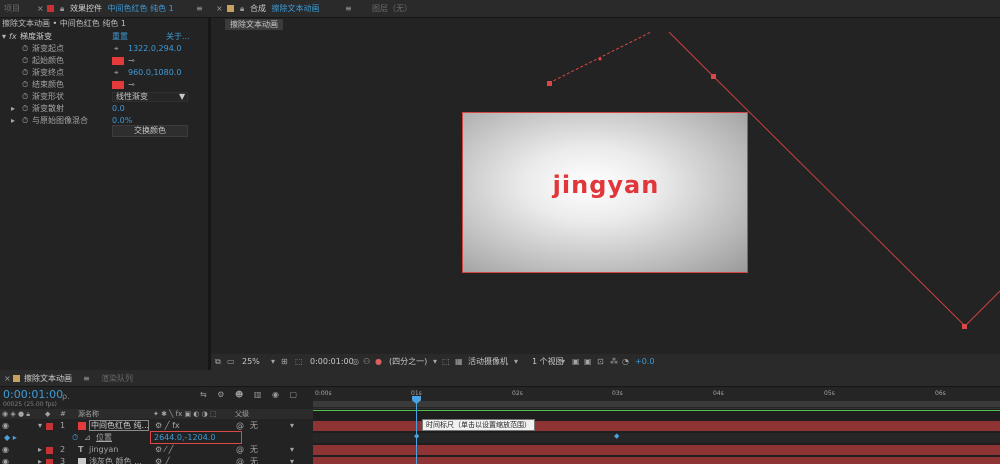  What do you see at coordinates (103, 450) in the screenshot?
I see `layer-name: jingyan` at bounding box center [103, 450].